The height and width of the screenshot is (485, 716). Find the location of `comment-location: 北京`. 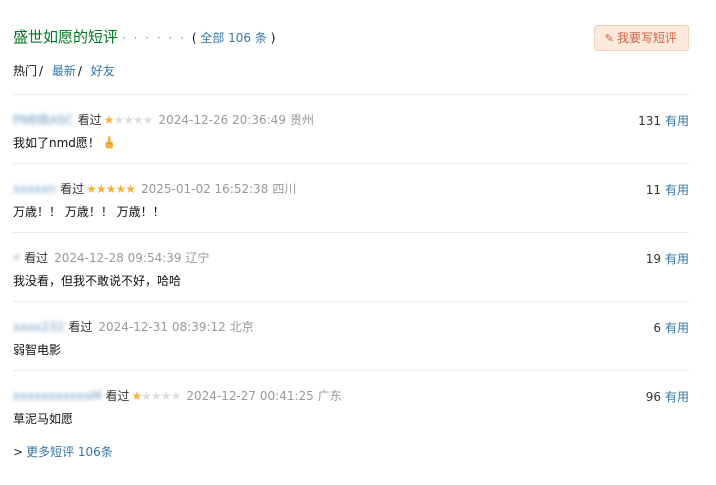

comment-location: 北京 is located at coordinates (241, 327).